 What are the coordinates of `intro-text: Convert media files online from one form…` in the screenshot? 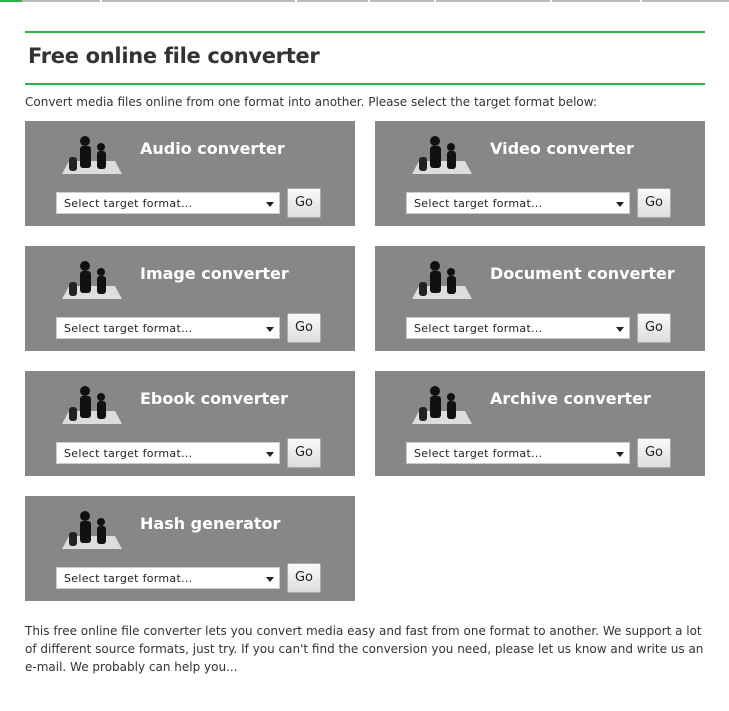 It's located at (311, 102).